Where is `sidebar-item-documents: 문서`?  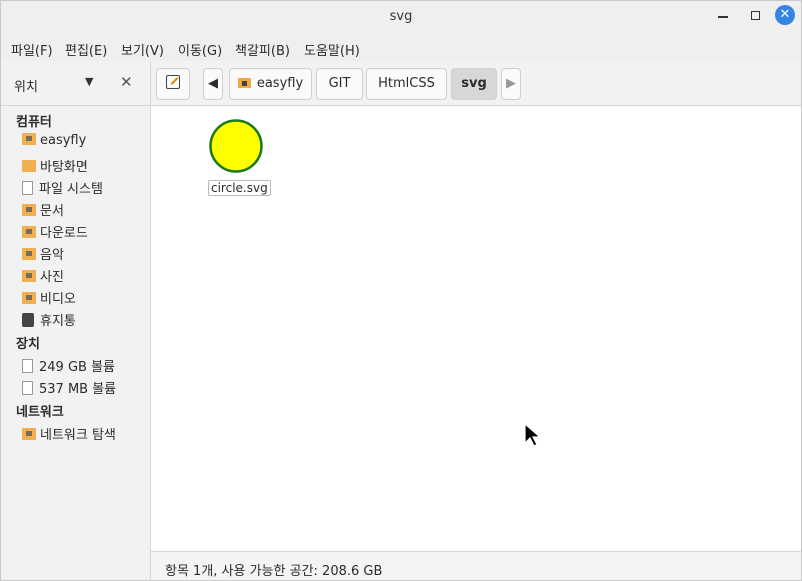 sidebar-item-documents: 문서 is located at coordinates (43, 210).